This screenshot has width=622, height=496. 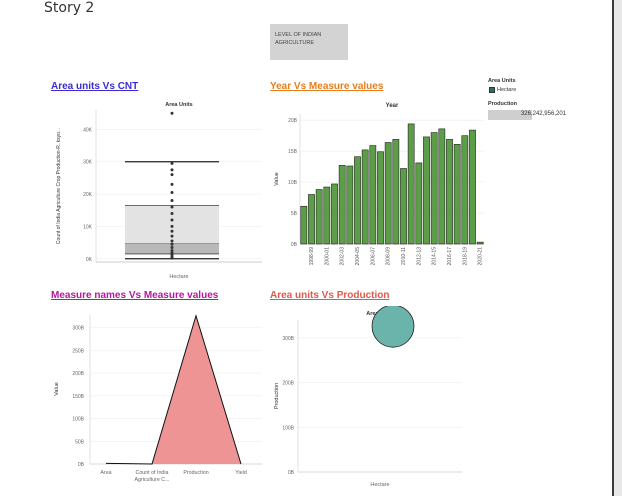 What do you see at coordinates (358, 256) in the screenshot?
I see `x-tick-label: 2004-05` at bounding box center [358, 256].